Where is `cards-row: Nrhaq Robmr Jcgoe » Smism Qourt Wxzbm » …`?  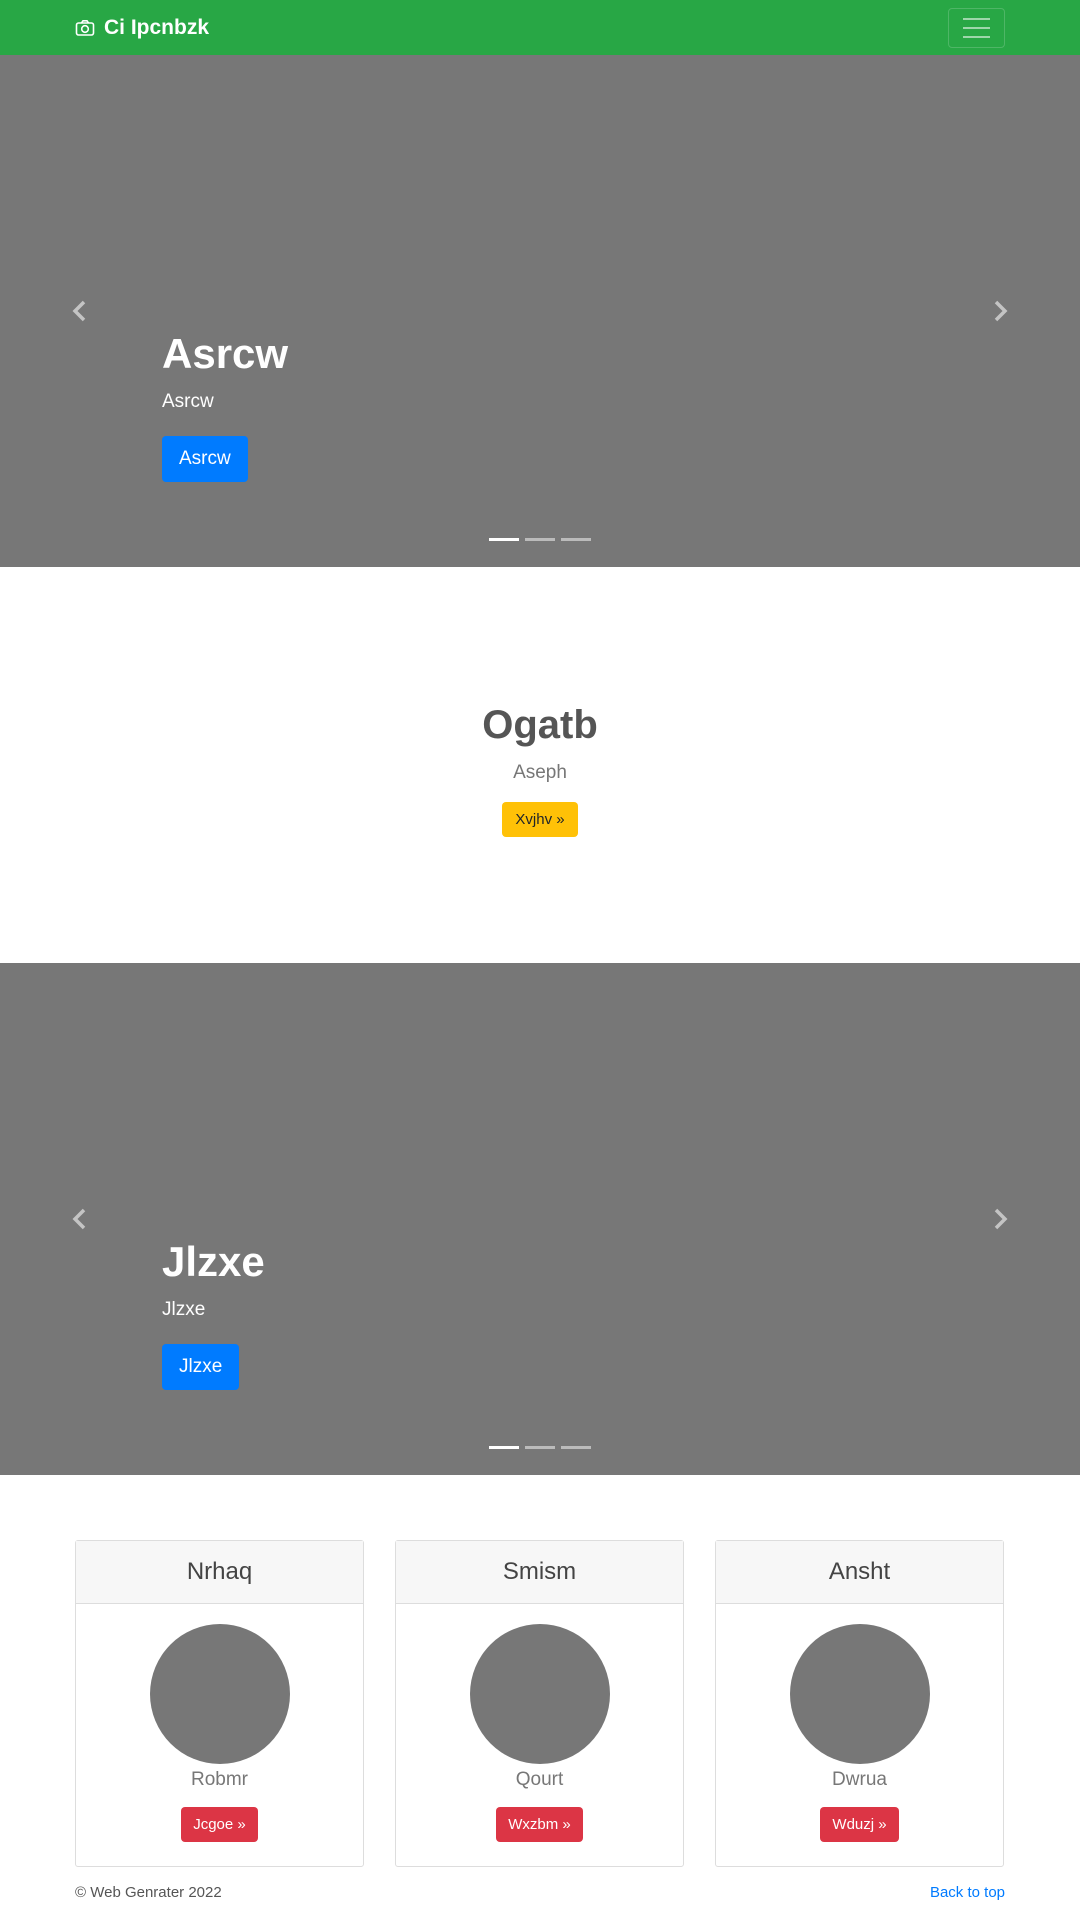
cards-row: Nrhaq Robmr Jcgoe » Smism Qourt Wxzbm » … is located at coordinates (540, 1703).